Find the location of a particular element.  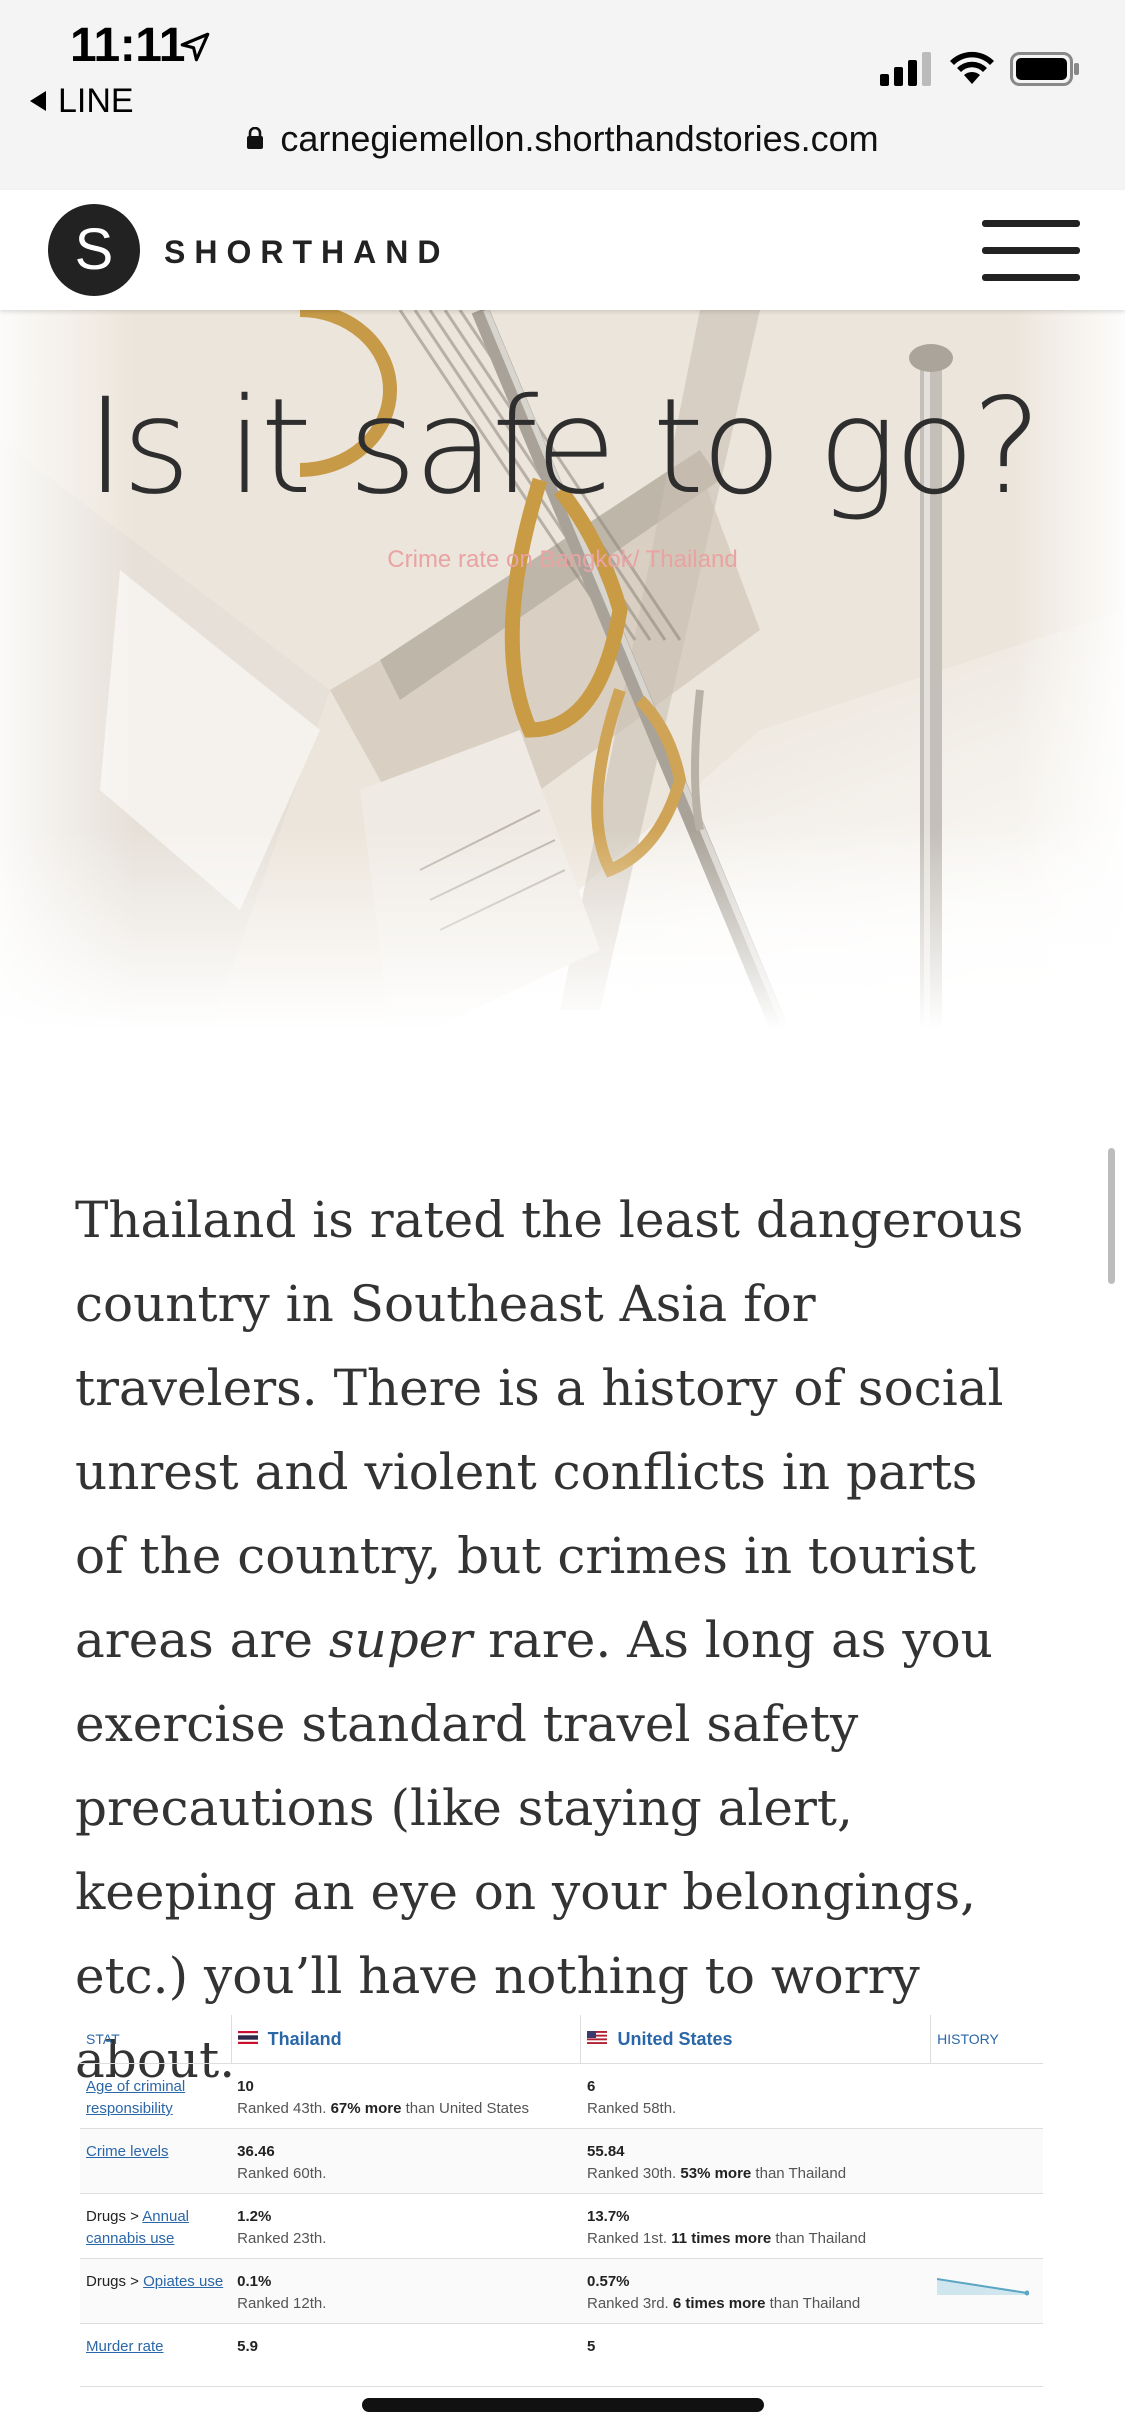

rank-text: Ranked 12th. is located at coordinates (282, 2303).